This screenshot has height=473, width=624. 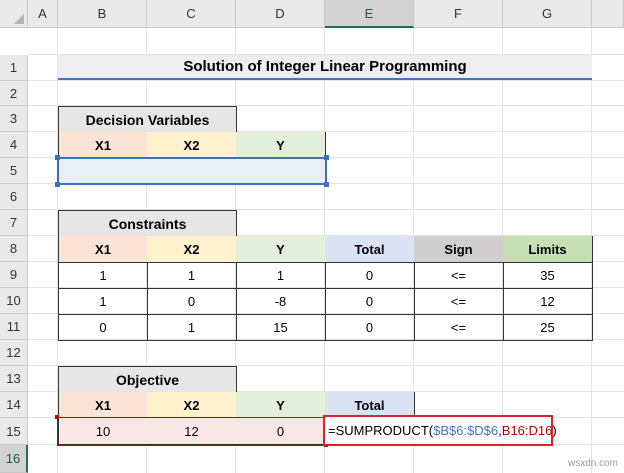 I want to click on range-handle-tl, so click(x=57, y=157).